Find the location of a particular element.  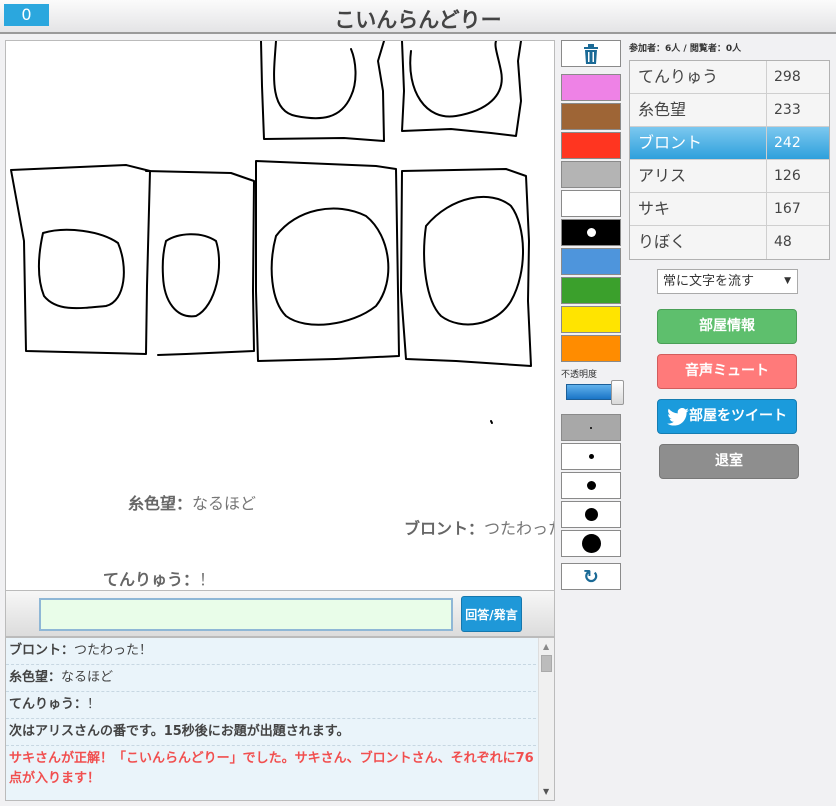

send-button: 回答/発言 is located at coordinates (491, 614).